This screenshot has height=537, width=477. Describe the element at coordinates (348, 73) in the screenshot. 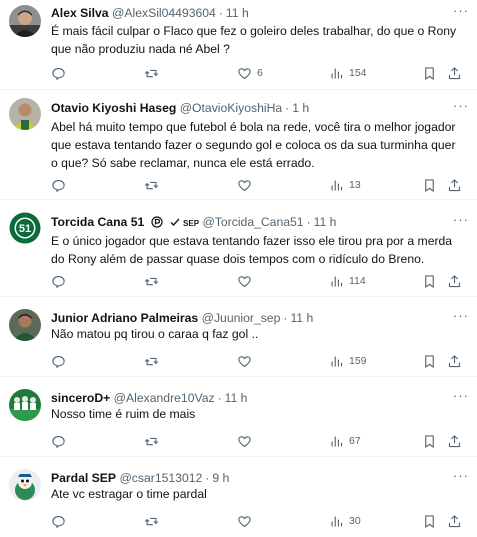

I see `views-button: 154` at that location.